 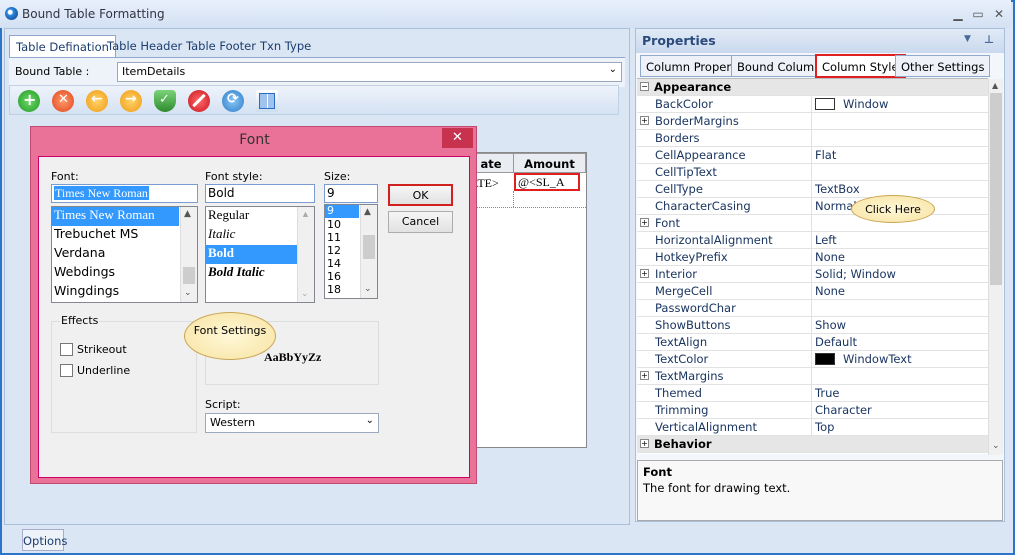 What do you see at coordinates (66, 370) in the screenshot?
I see `underline-checkbox` at bounding box center [66, 370].